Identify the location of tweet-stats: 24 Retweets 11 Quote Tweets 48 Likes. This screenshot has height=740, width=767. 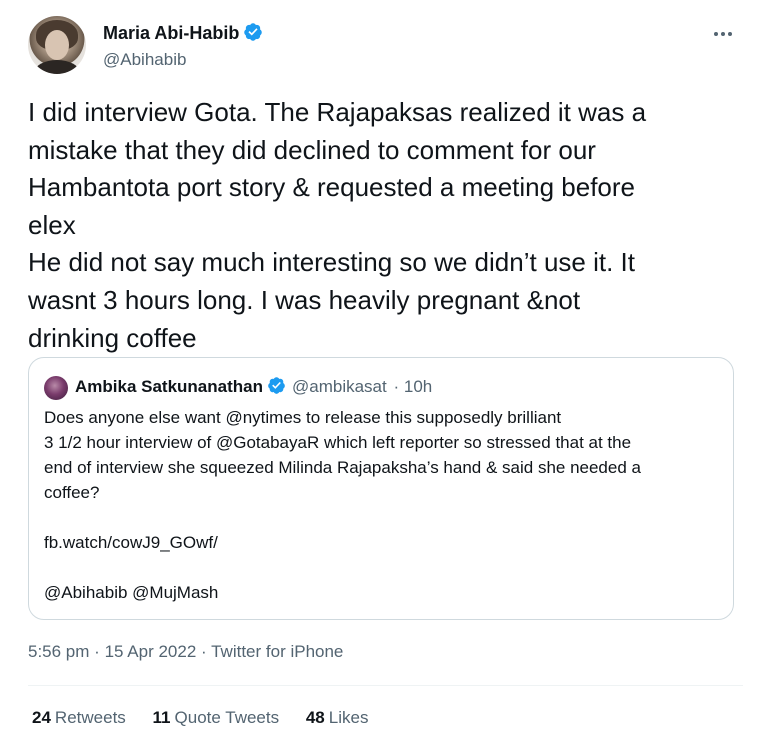
(211, 718).